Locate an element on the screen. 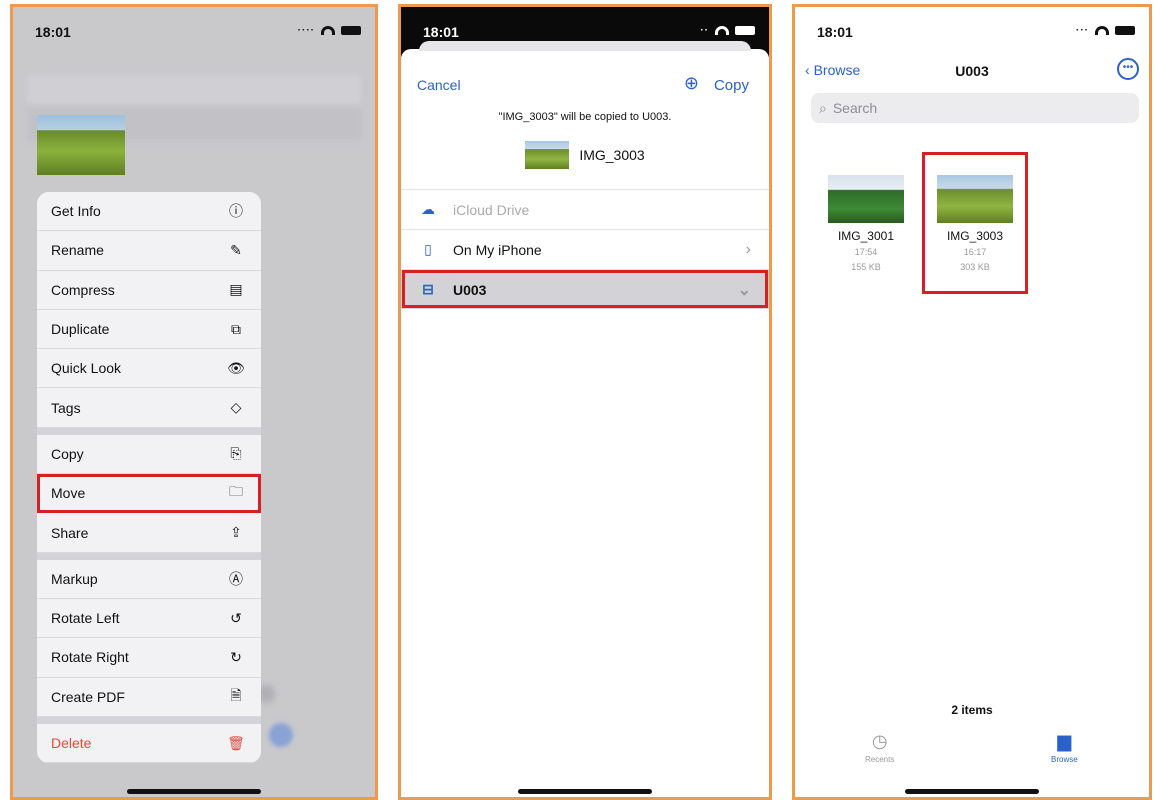 Image resolution: width=1156 pixels, height=800 pixels. menu-item-label: Move is located at coordinates (68, 493).